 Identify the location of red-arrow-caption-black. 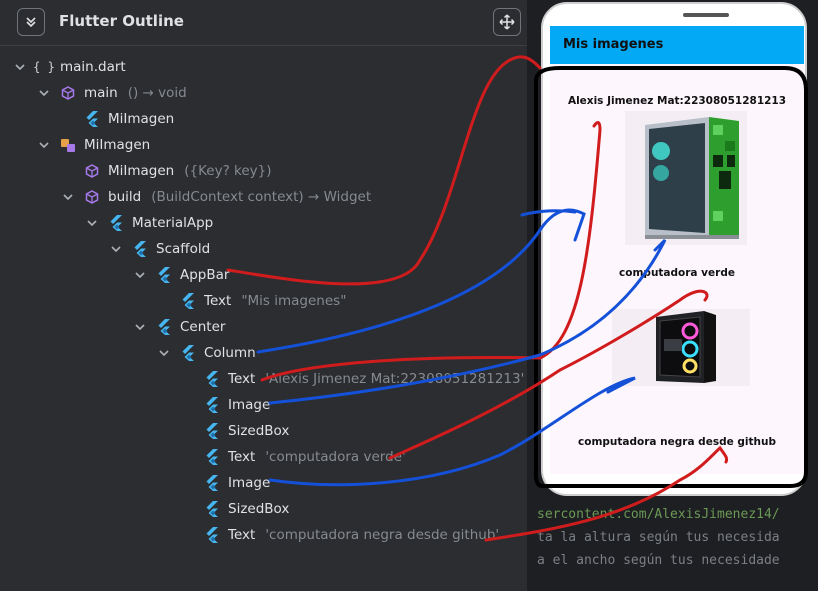
(606, 493).